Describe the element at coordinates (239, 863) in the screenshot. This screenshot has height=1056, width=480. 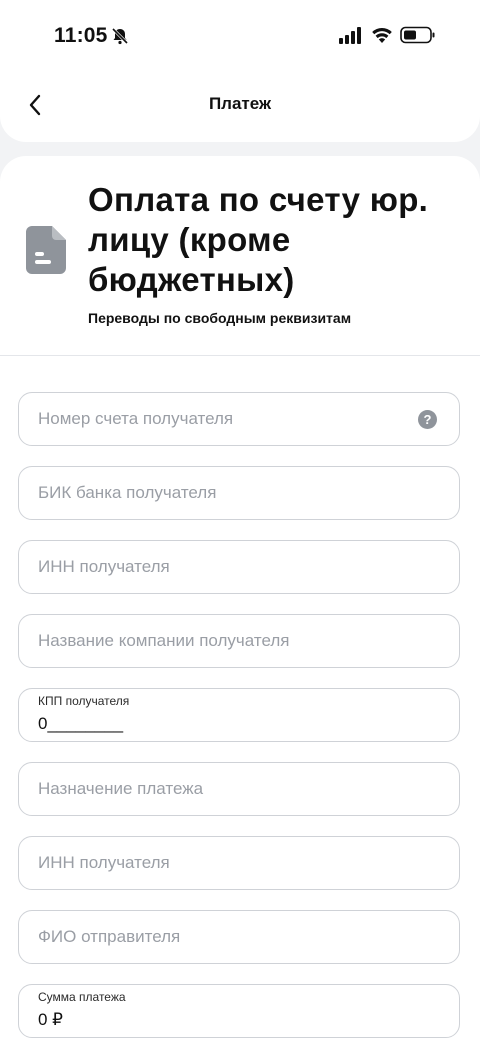
I see `inn-second-field: ИНН получателя` at that location.